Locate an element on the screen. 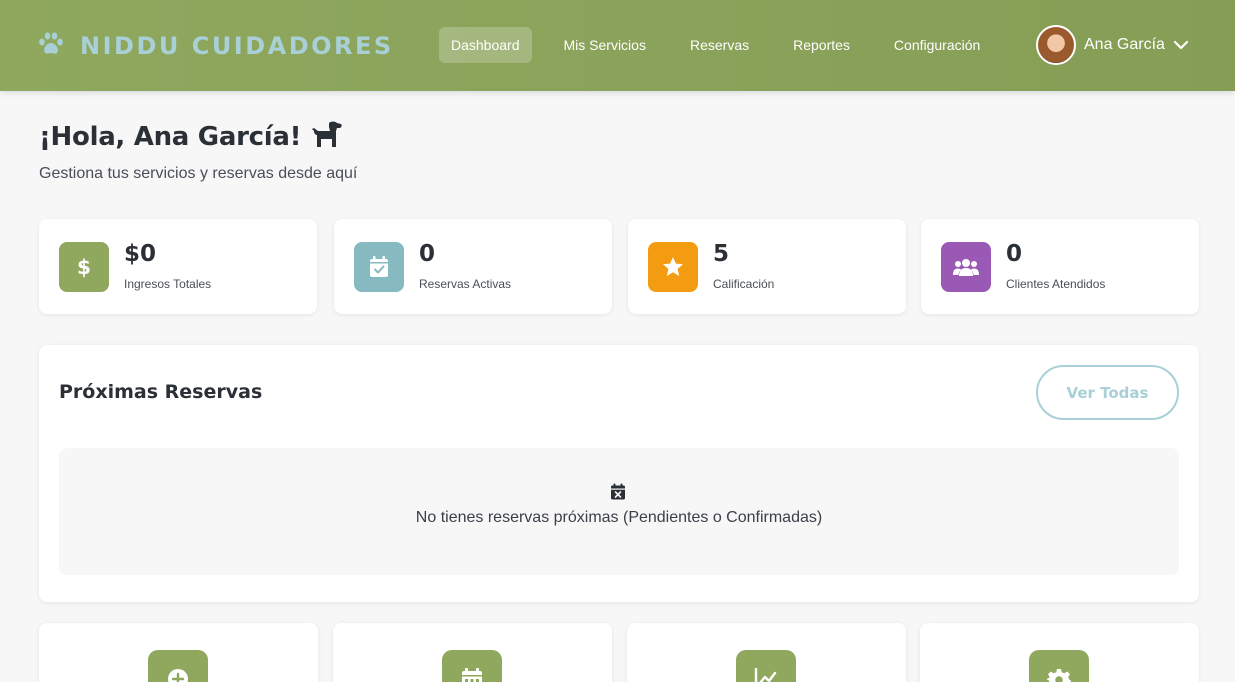 The width and height of the screenshot is (1235, 682). nav-dashboard: Dashboard is located at coordinates (485, 45).